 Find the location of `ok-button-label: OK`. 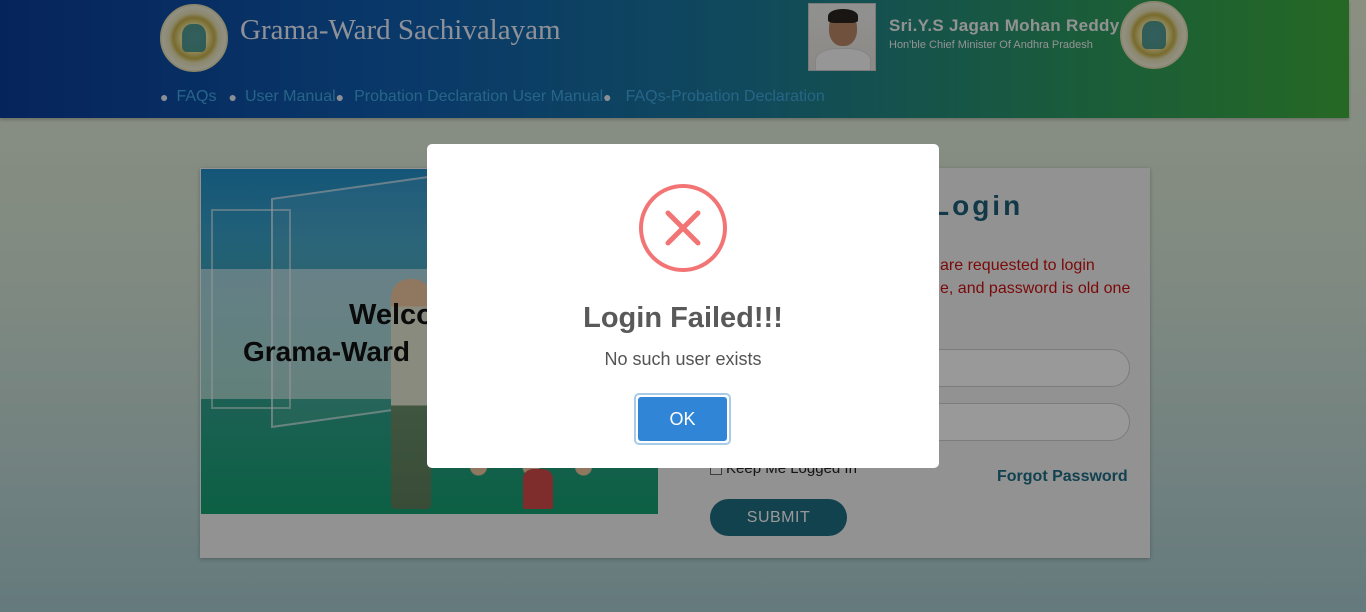

ok-button-label: OK is located at coordinates (682, 419).